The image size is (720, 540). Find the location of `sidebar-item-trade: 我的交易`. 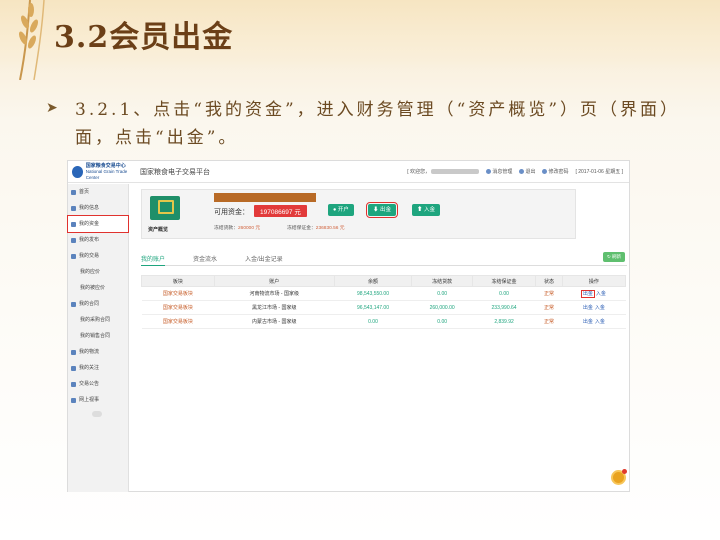

sidebar-item-trade: 我的交易 is located at coordinates (98, 256).